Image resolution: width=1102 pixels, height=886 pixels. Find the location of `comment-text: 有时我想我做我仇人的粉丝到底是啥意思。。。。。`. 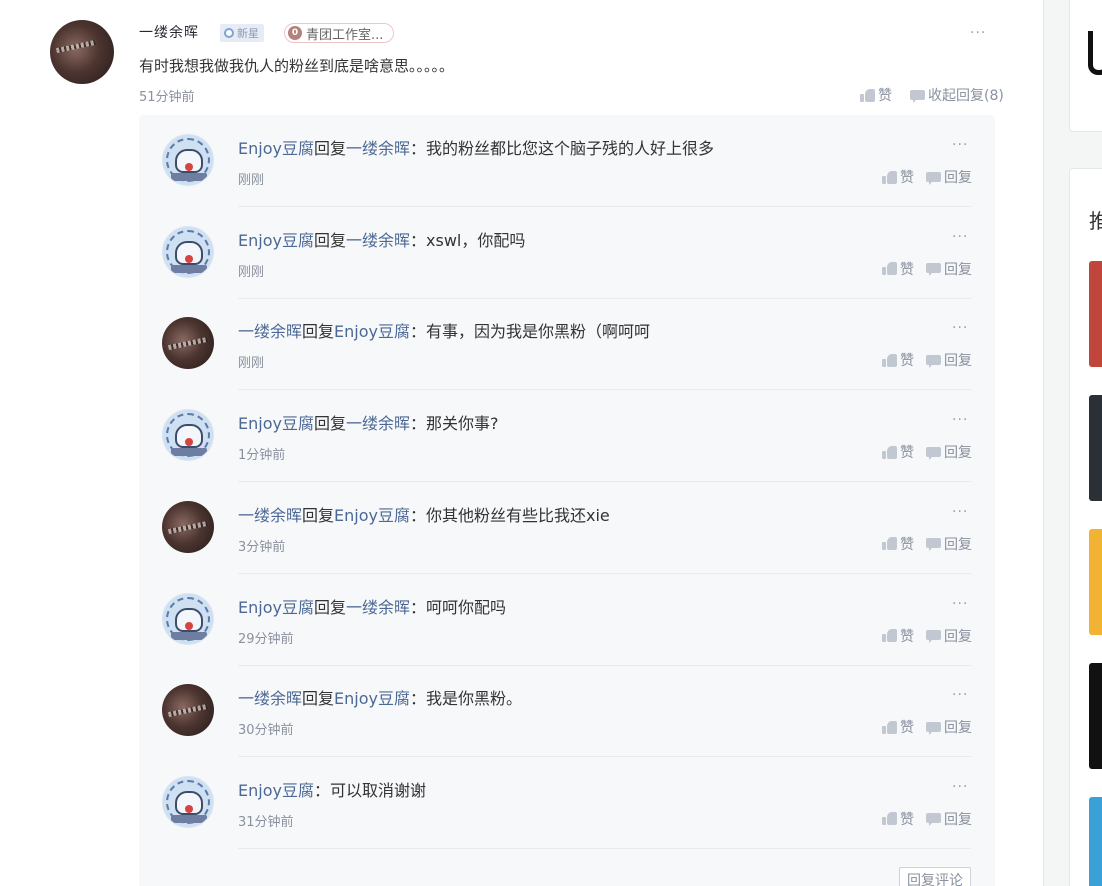

comment-text: 有时我想我做我仇人的粉丝到底是啥意思。。。。。 is located at coordinates (297, 66).